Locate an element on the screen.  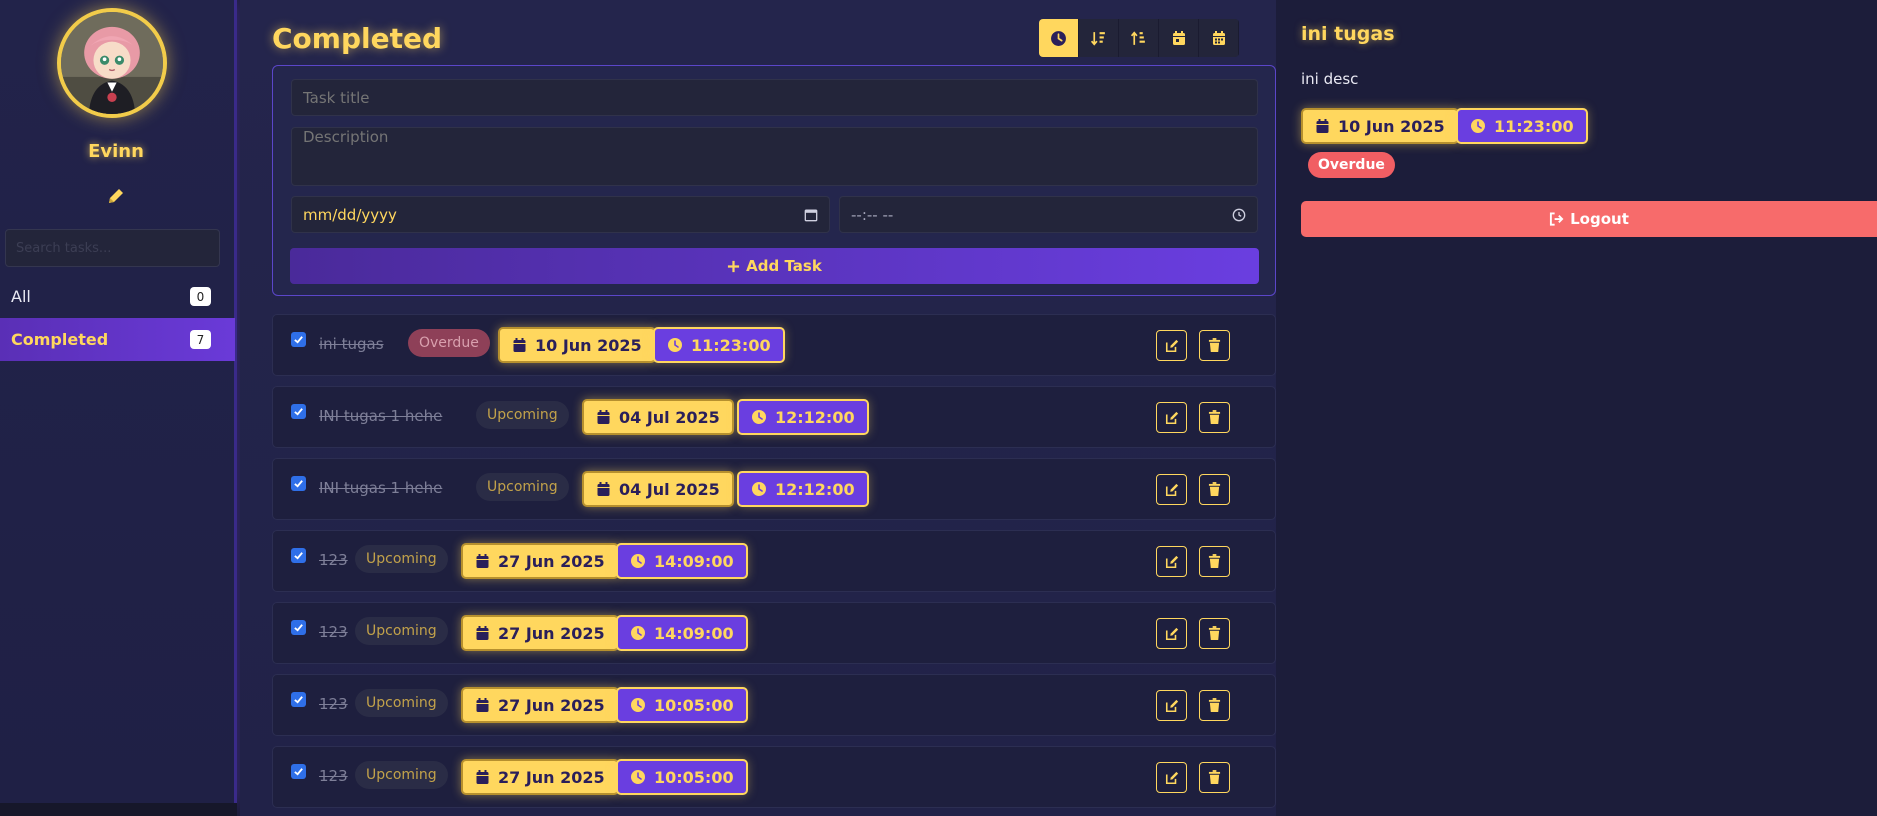
task-time-input: --:-- -- is located at coordinates (1048, 214).